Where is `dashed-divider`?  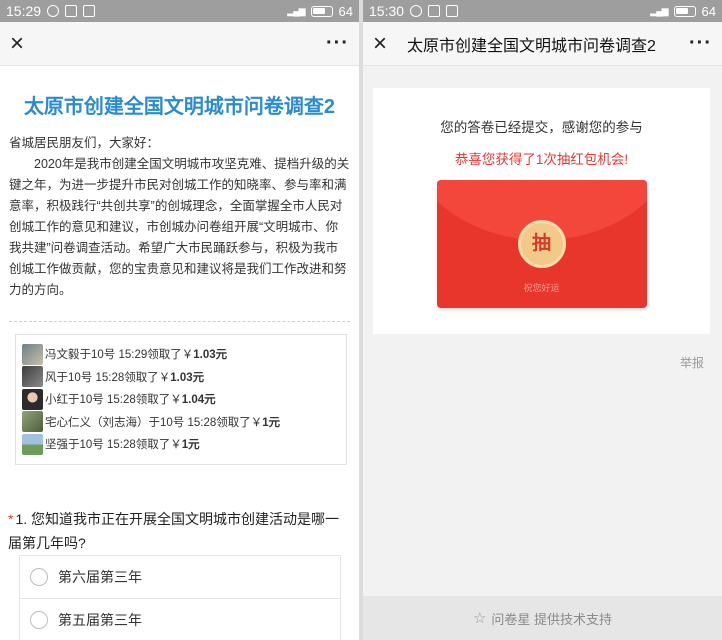
dashed-divider is located at coordinates (179, 321).